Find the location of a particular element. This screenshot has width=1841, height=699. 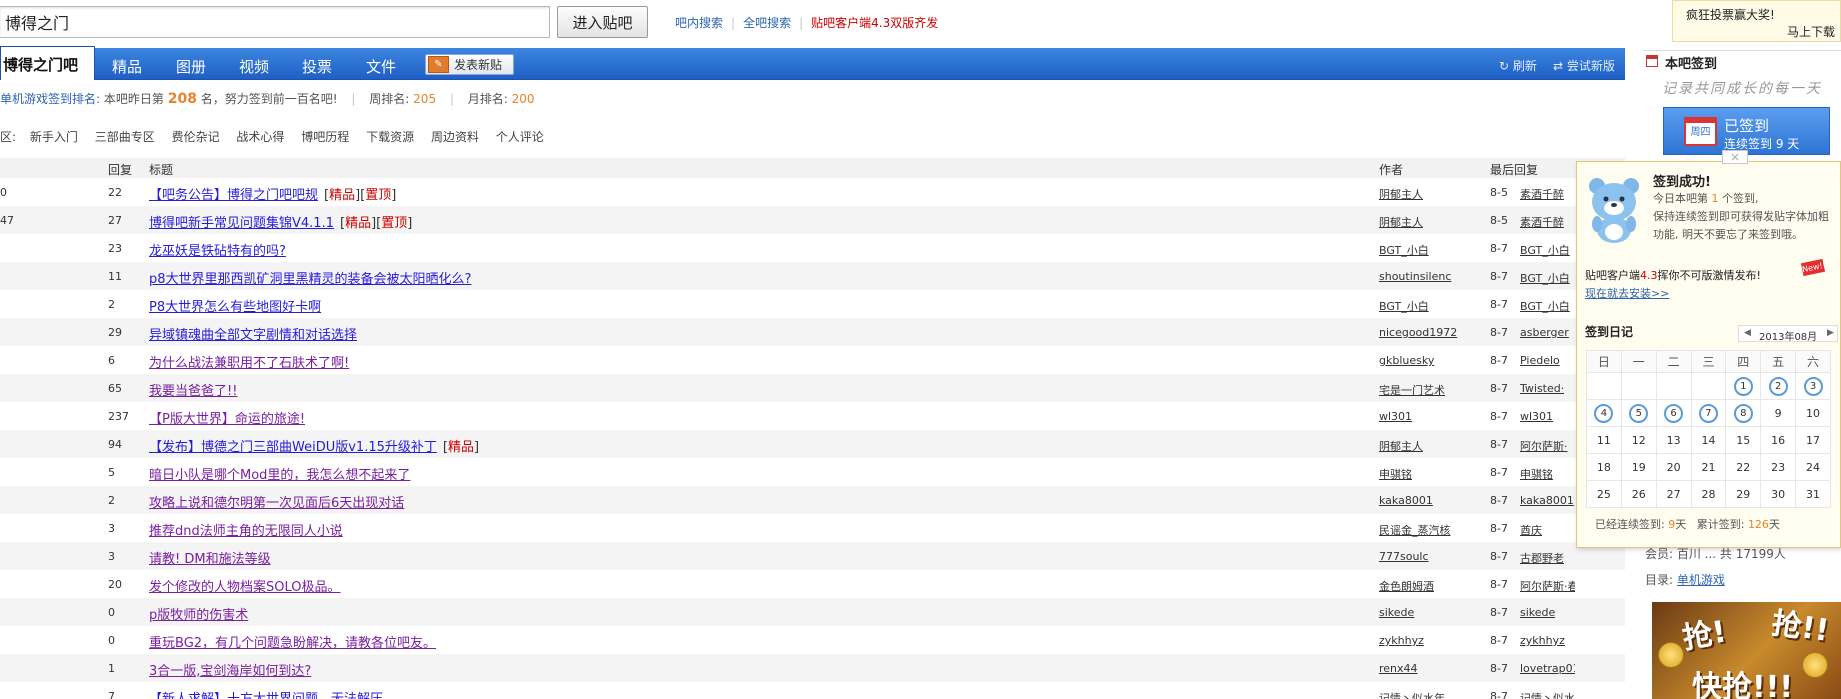

tab-videos: 视频 is located at coordinates (254, 66).